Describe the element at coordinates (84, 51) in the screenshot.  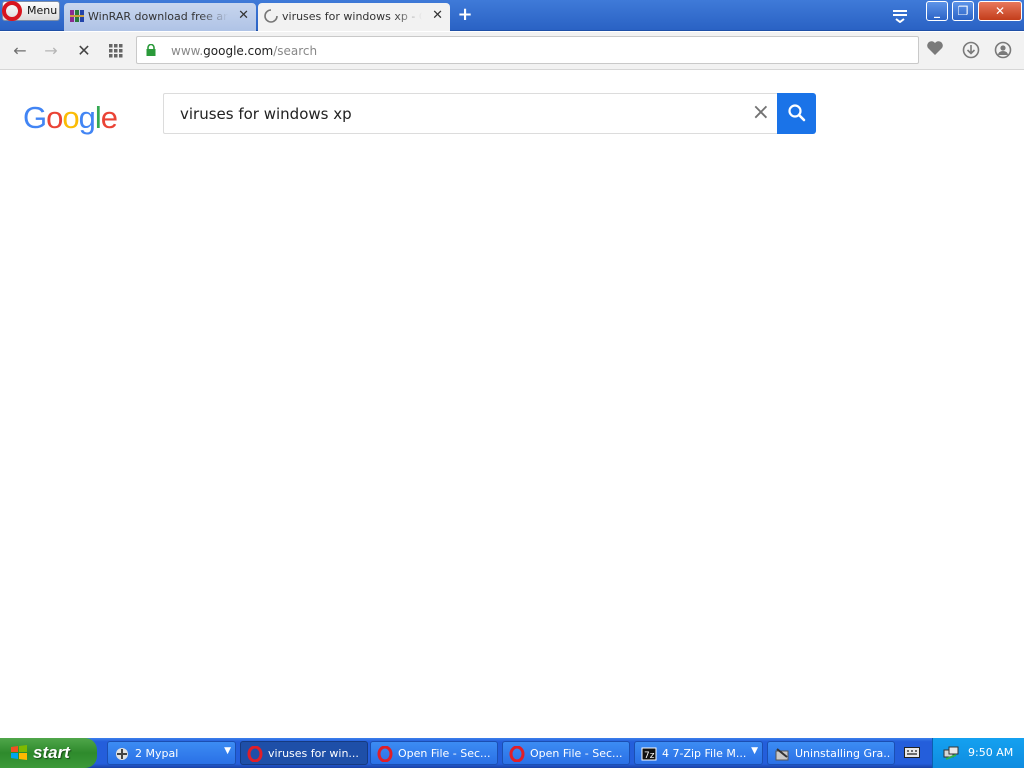
I see `stop-loading-icon: ✕` at that location.